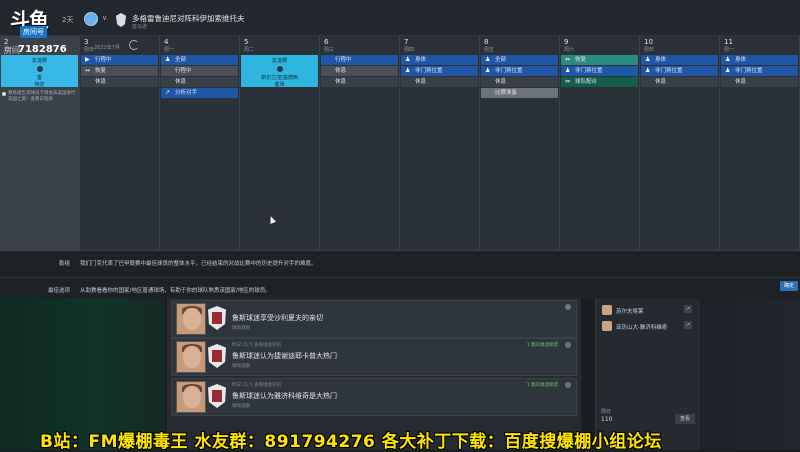 This screenshot has height=452, width=800. I want to click on session-label: 球队配合, so click(586, 82).